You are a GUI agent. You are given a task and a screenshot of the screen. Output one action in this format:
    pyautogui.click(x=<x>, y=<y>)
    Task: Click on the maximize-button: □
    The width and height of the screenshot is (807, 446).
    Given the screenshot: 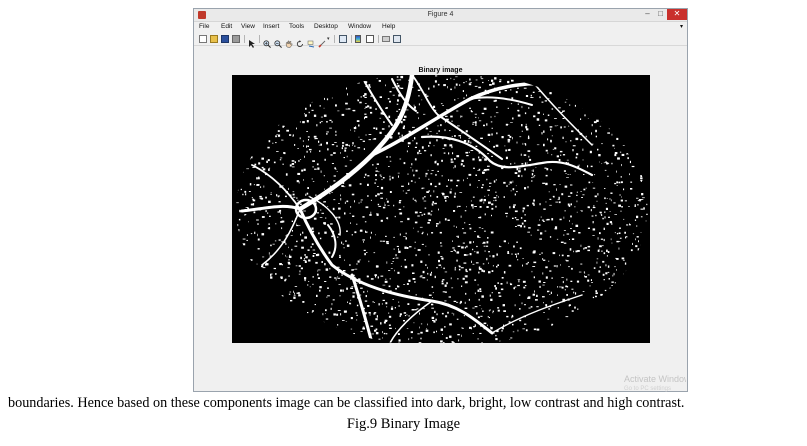 What is the action you would take?
    pyautogui.click(x=660, y=14)
    